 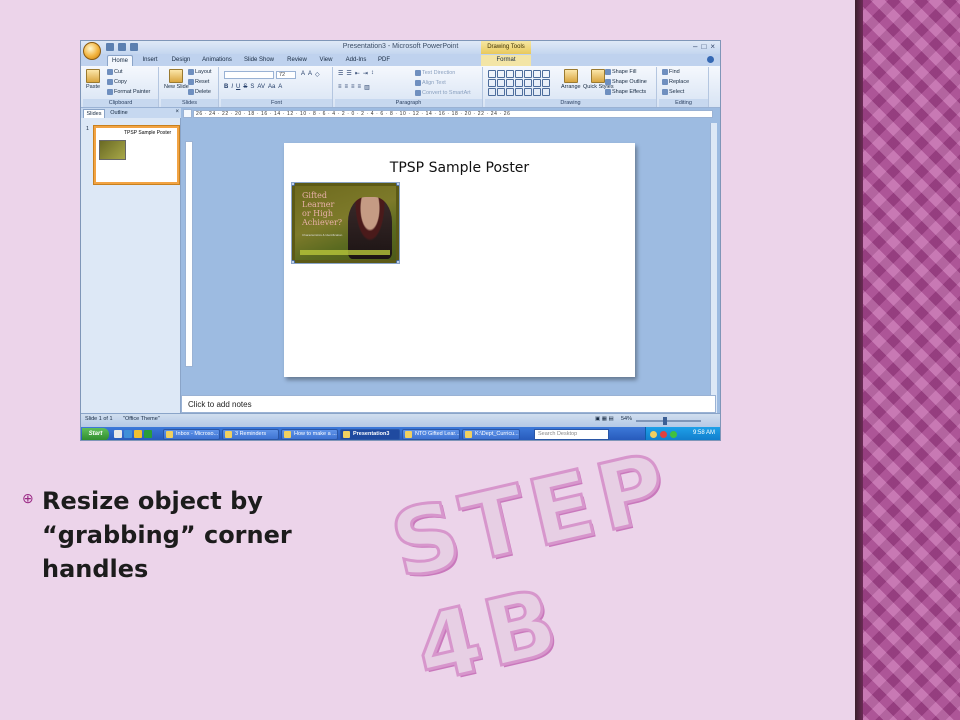 What do you see at coordinates (703, 46) in the screenshot?
I see `maximize-button: □` at bounding box center [703, 46].